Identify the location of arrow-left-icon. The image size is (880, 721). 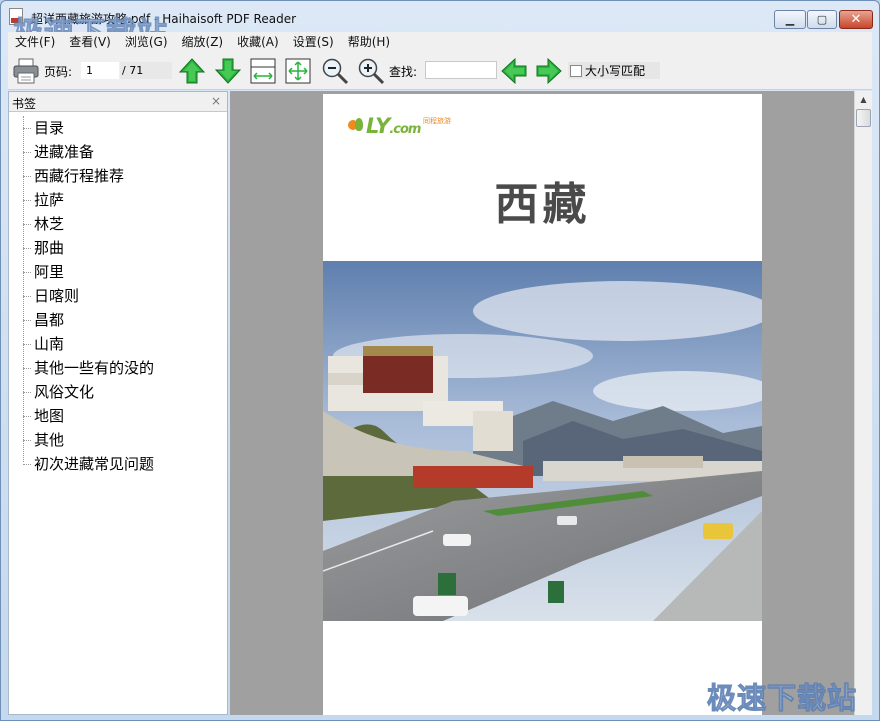
(514, 71).